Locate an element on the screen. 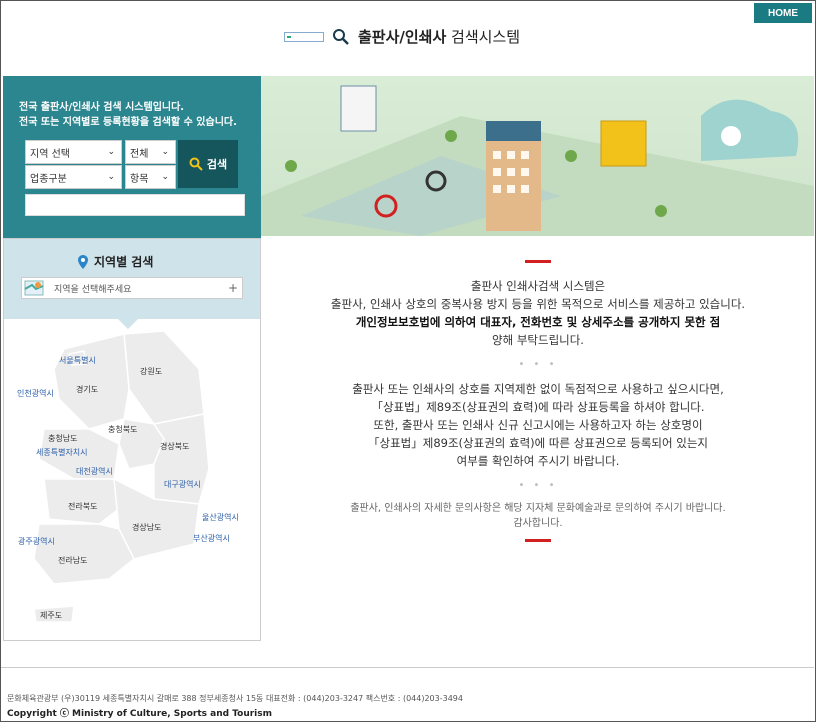 This screenshot has width=816, height=722. region-select-field: 지역을 선택해주세요 + is located at coordinates (132, 288).